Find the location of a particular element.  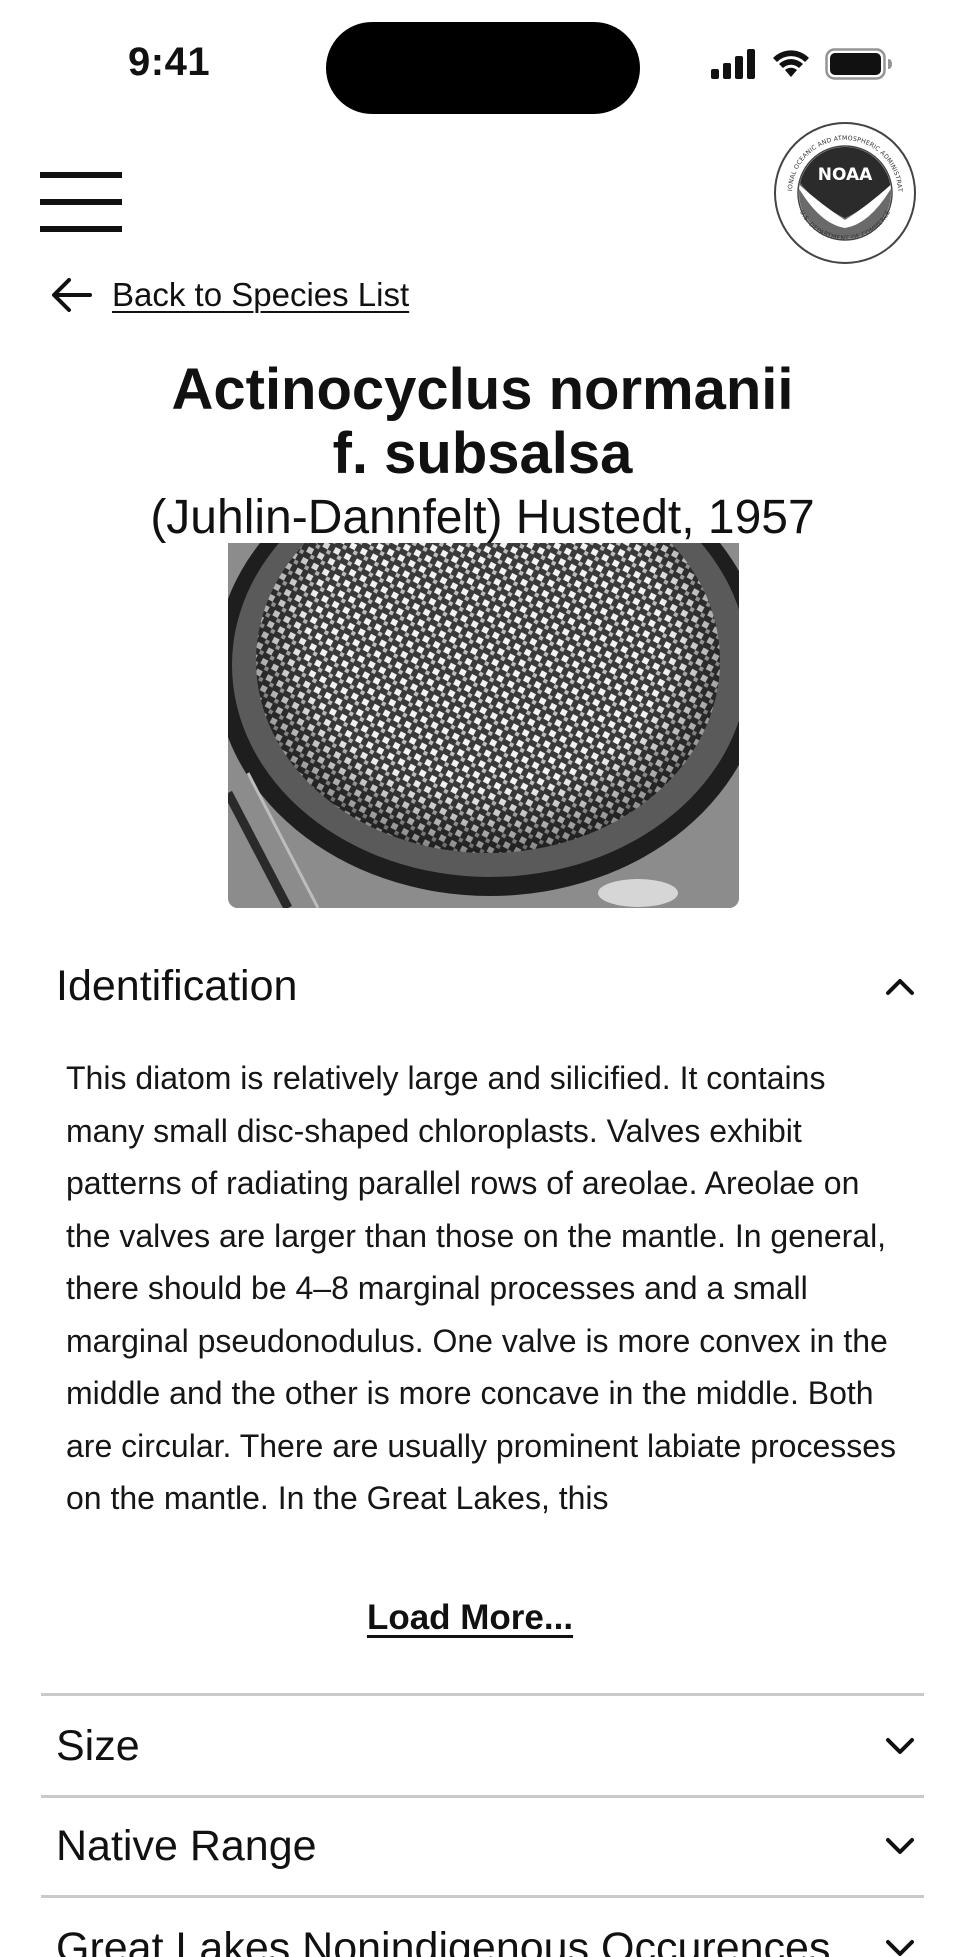

status-bar: 9:41 is located at coordinates (482, 60).